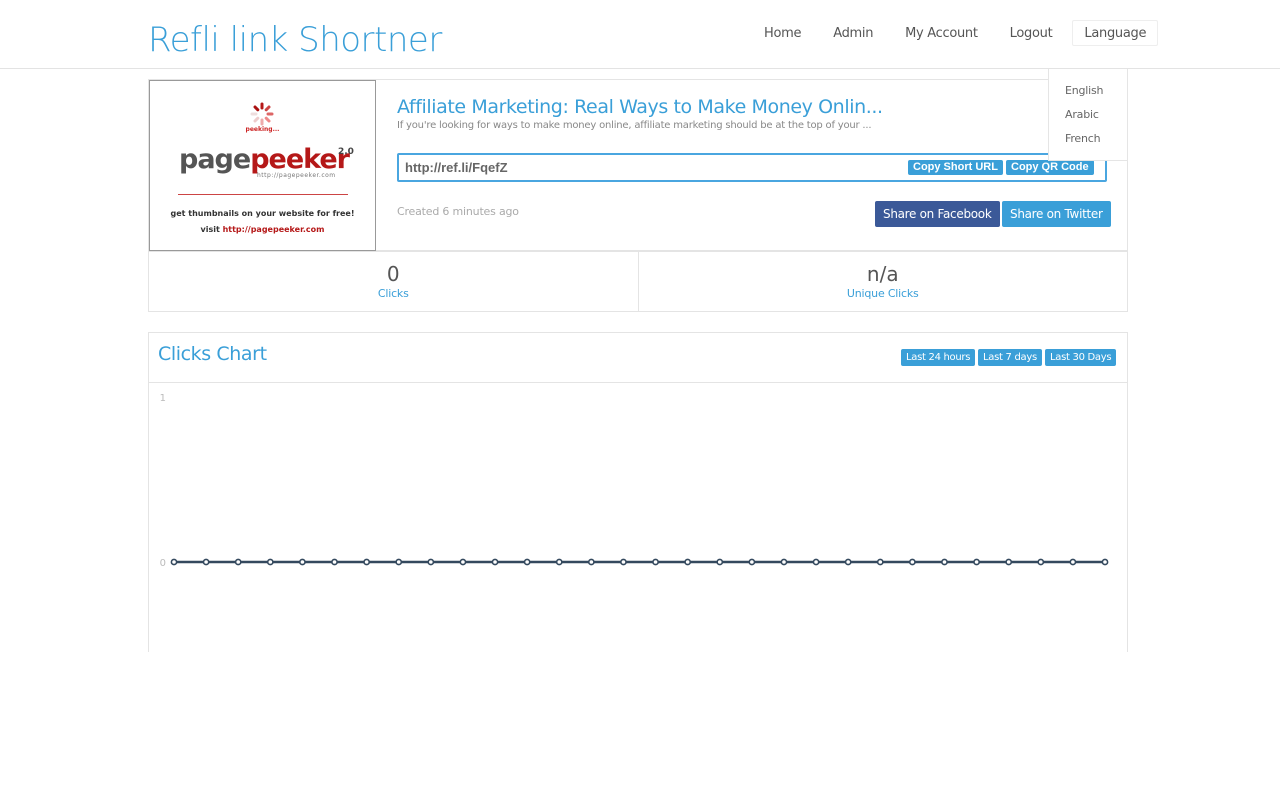  Describe the element at coordinates (1010, 357) in the screenshot. I see `range-last-7-days-button: Last 7 days` at that location.